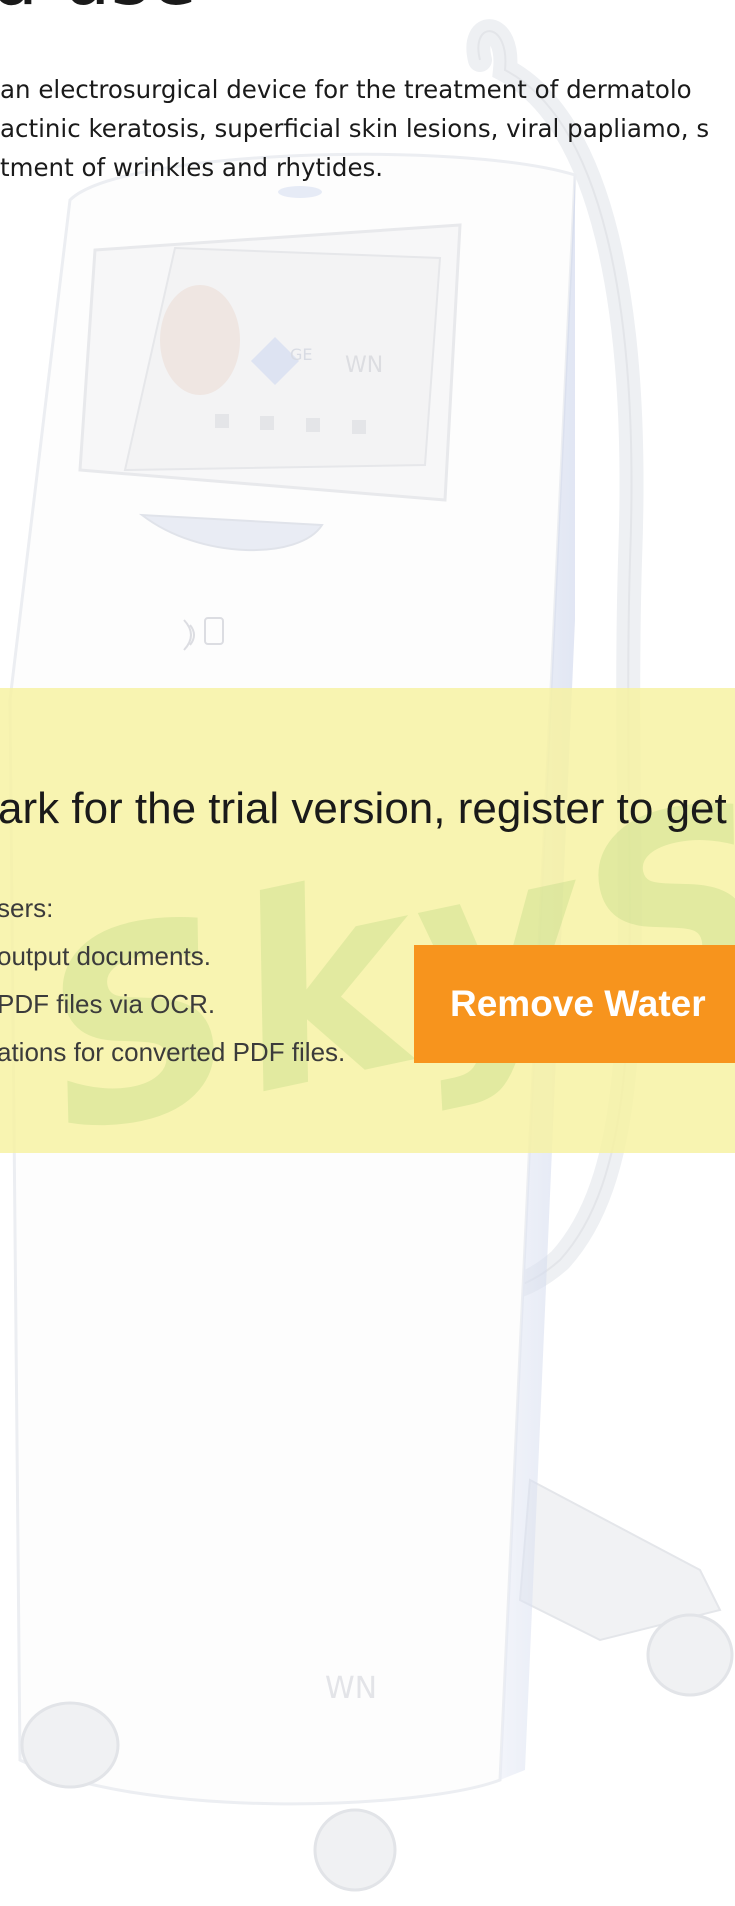  Describe the element at coordinates (301, 354) in the screenshot. I see `screen-logo-text: GE` at that location.